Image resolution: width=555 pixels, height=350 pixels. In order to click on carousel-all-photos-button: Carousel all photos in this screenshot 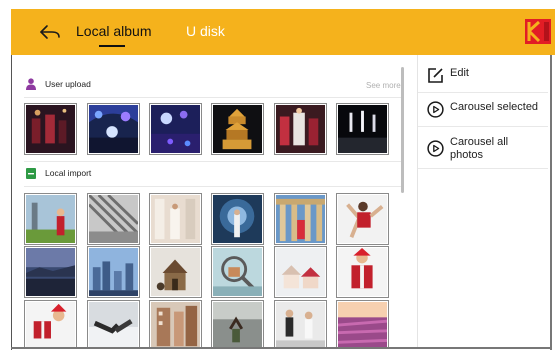, I will do `click(483, 149)`.